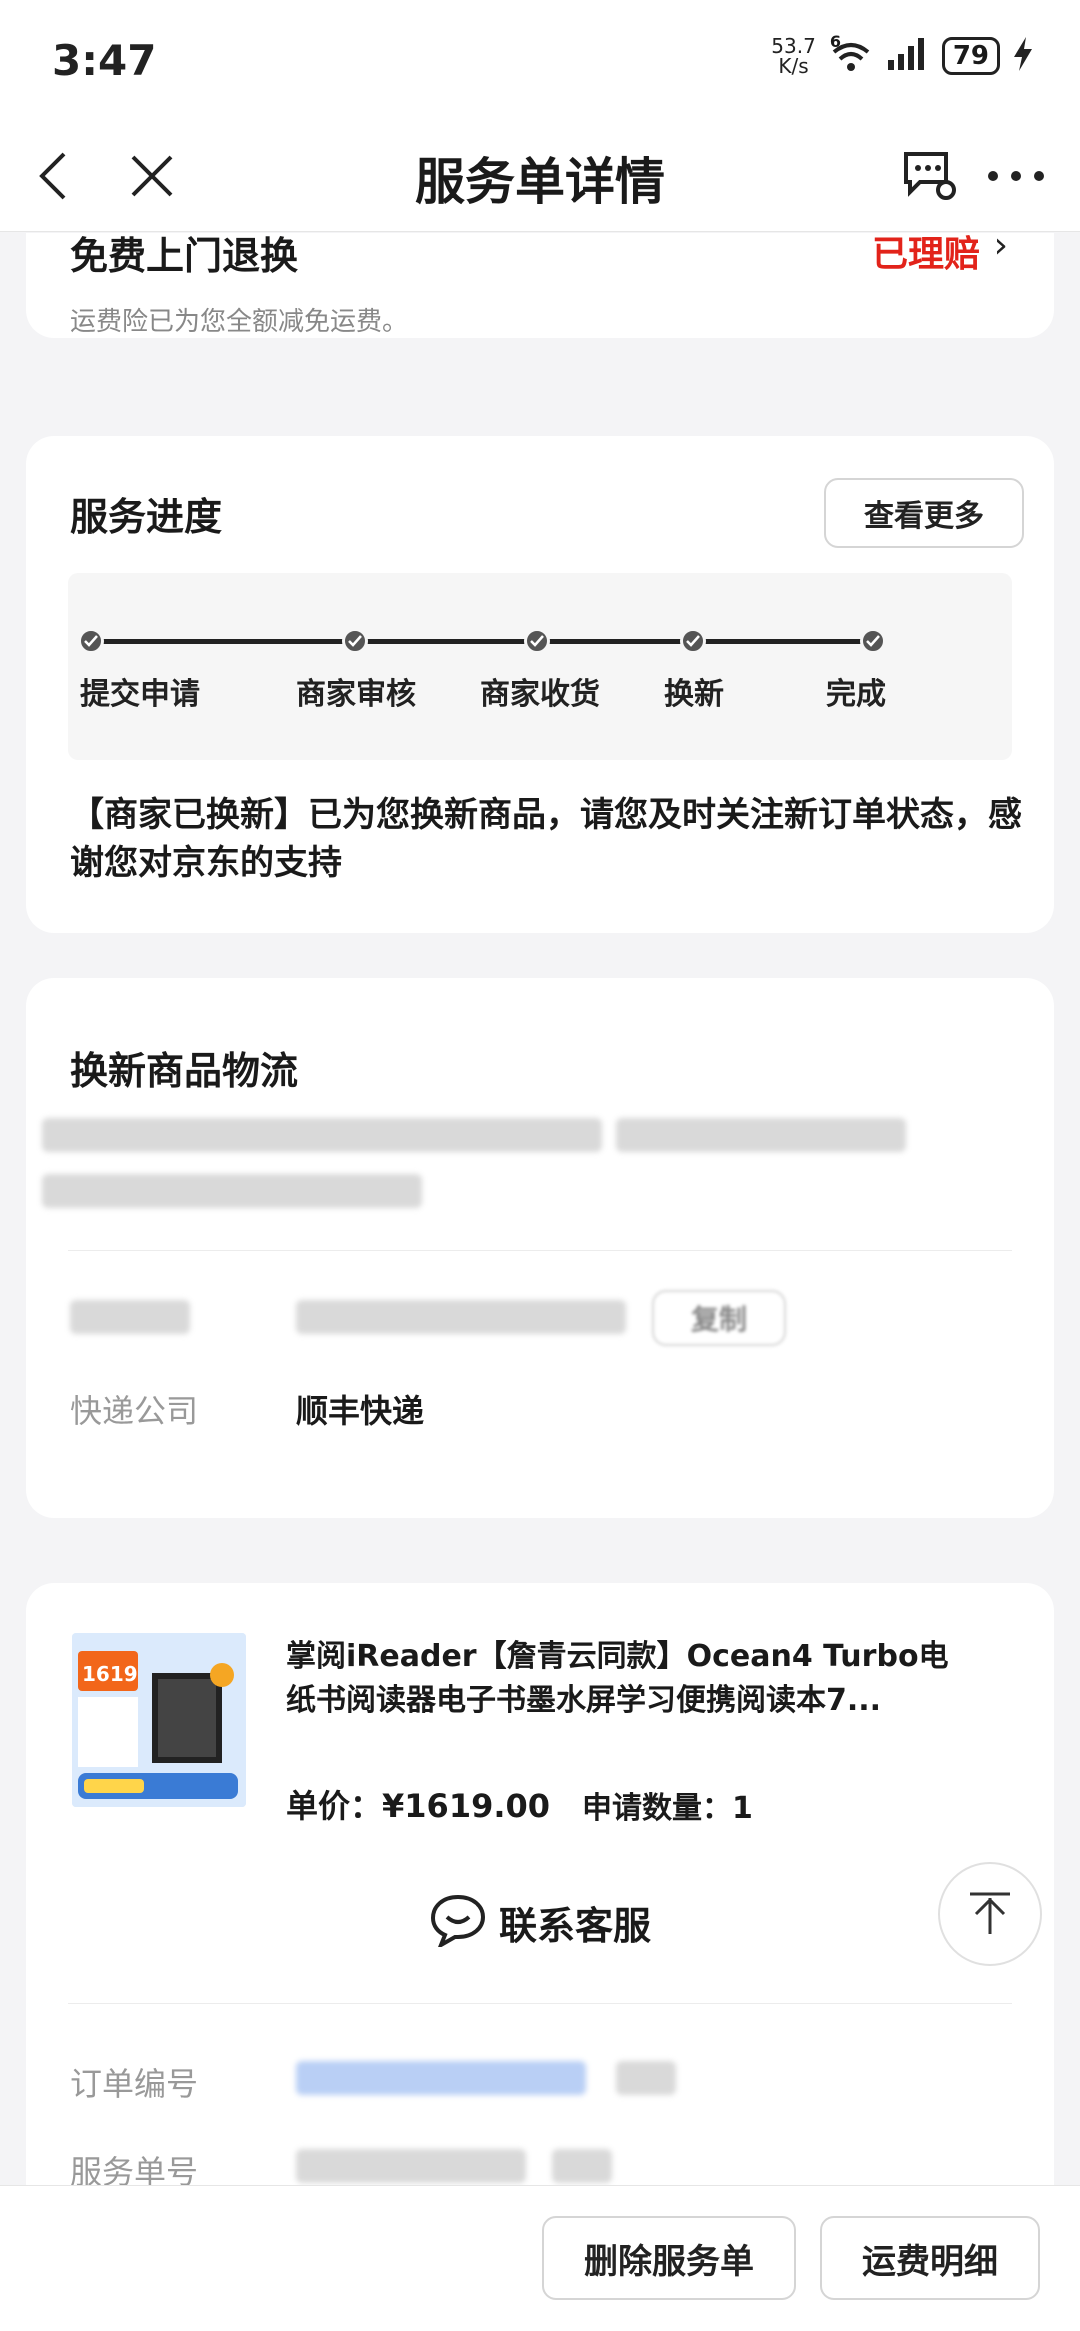 Image resolution: width=1080 pixels, height=2331 pixels. Describe the element at coordinates (924, 513) in the screenshot. I see `view-more-button: 查看更多` at that location.